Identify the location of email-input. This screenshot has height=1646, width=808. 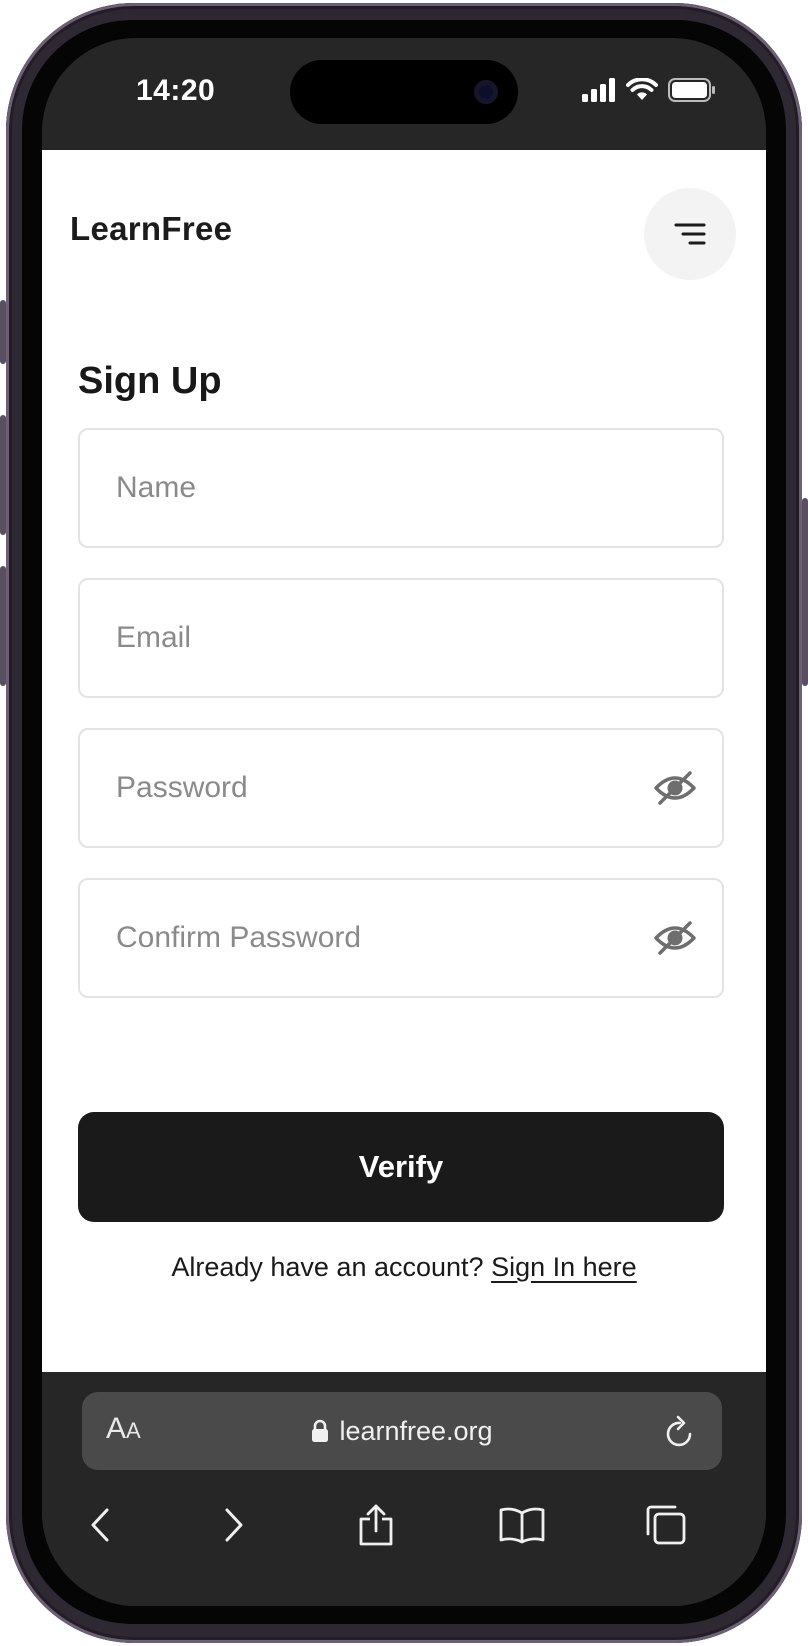
(401, 638).